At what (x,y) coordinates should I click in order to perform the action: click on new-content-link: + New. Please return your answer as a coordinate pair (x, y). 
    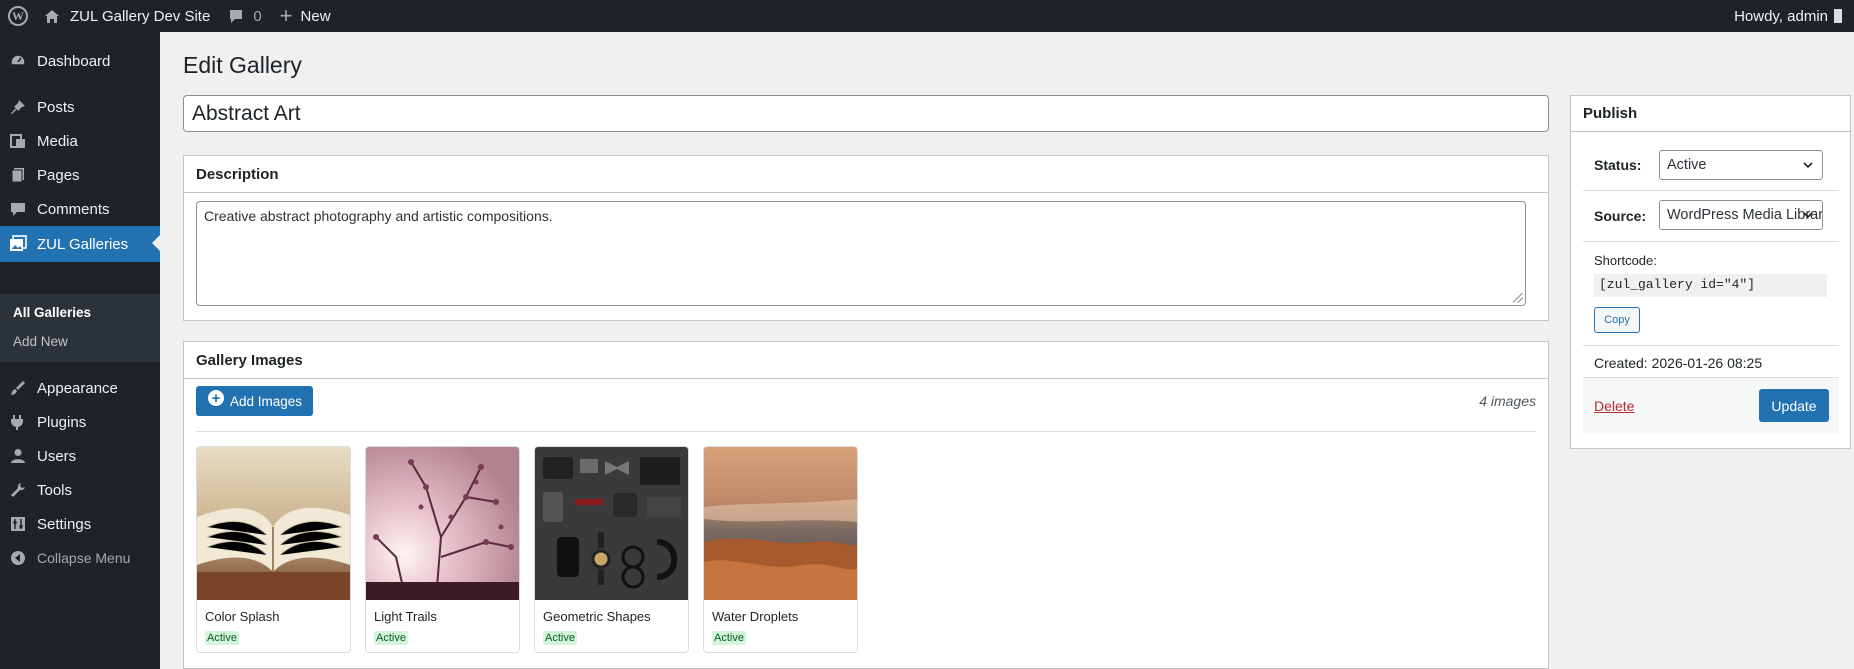
    Looking at the image, I should click on (305, 16).